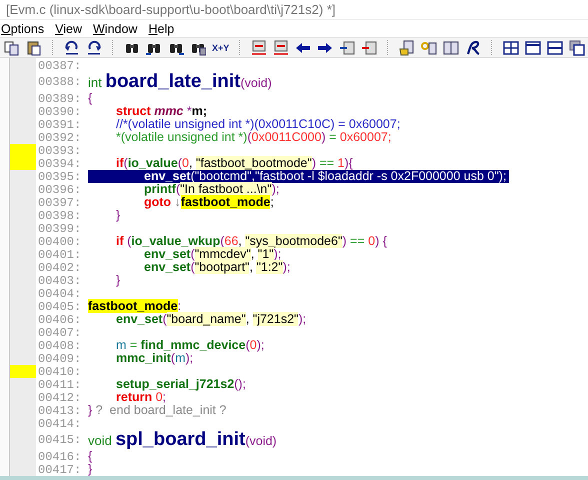  I want to click on code-line: return 0;, so click(140, 397).